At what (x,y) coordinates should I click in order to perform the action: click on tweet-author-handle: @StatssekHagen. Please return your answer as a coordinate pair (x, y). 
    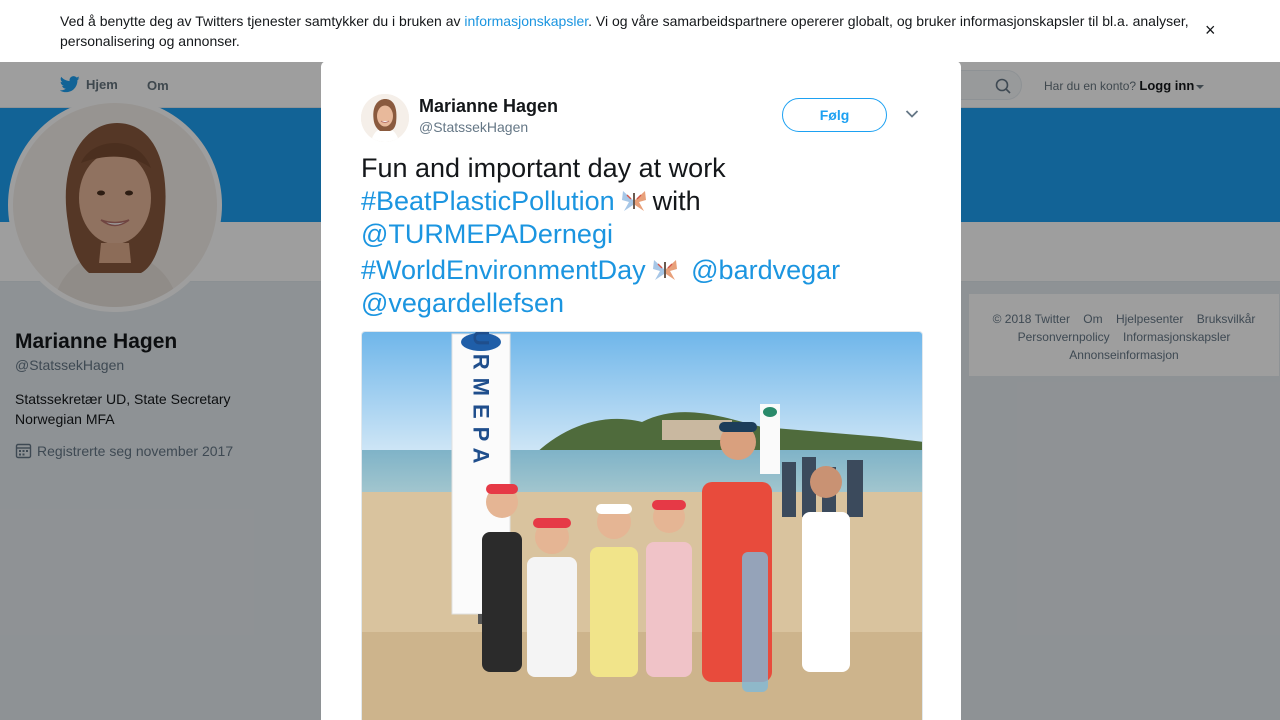
    Looking at the image, I should click on (473, 127).